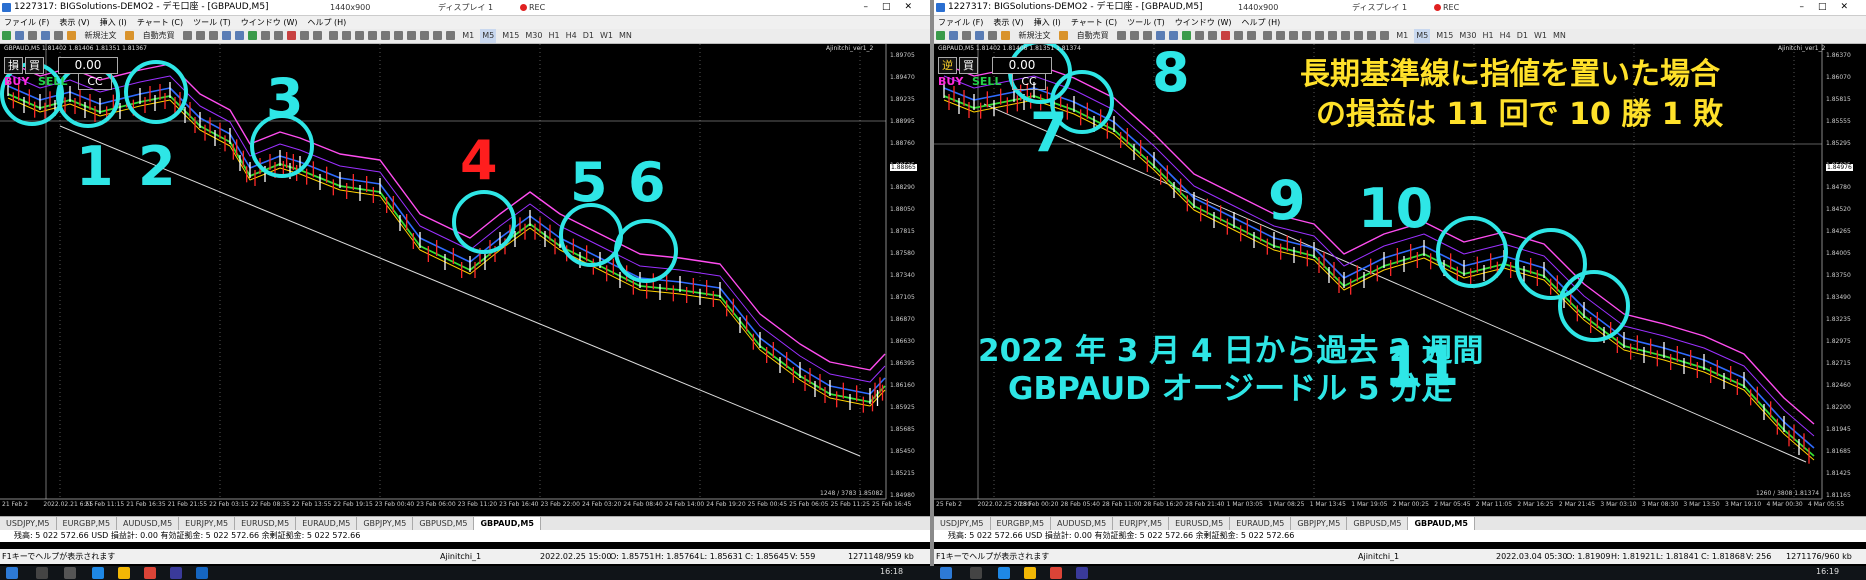 The image size is (1866, 580). I want to click on hline-icon, so click(372, 35).